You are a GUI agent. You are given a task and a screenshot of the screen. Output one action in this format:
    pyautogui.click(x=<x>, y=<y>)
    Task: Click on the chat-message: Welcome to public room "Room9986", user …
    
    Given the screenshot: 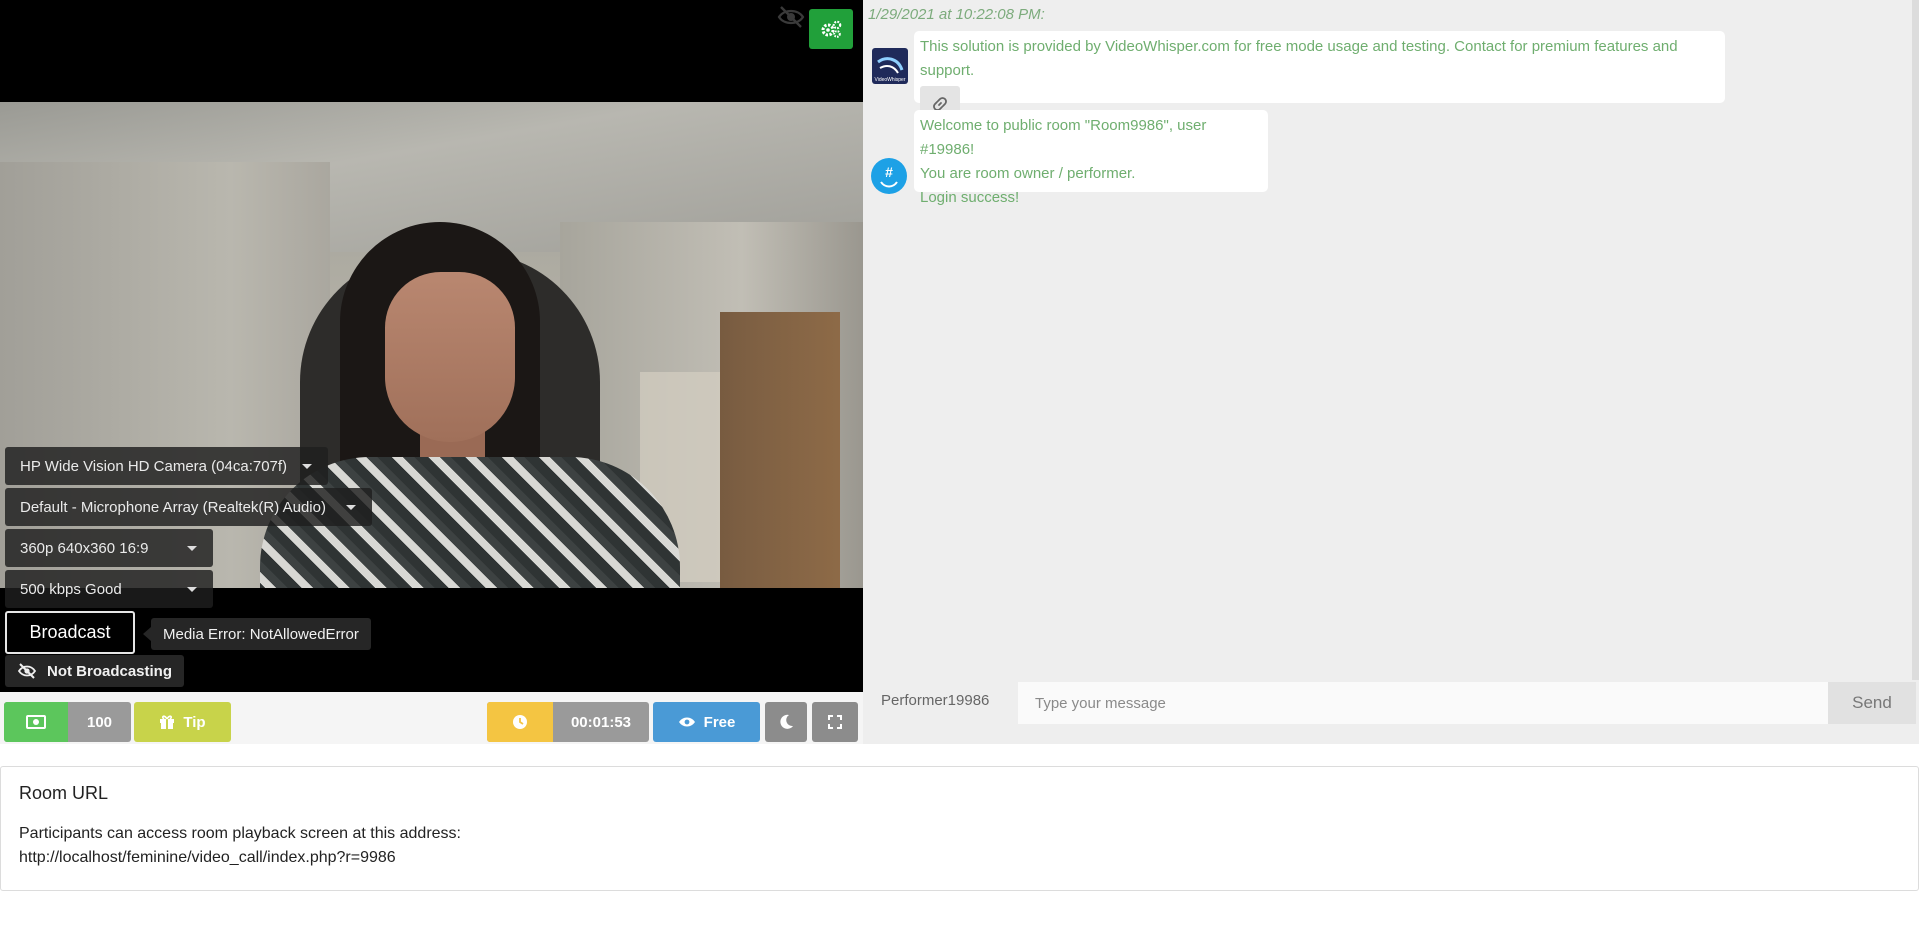 What is the action you would take?
    pyautogui.click(x=1091, y=158)
    